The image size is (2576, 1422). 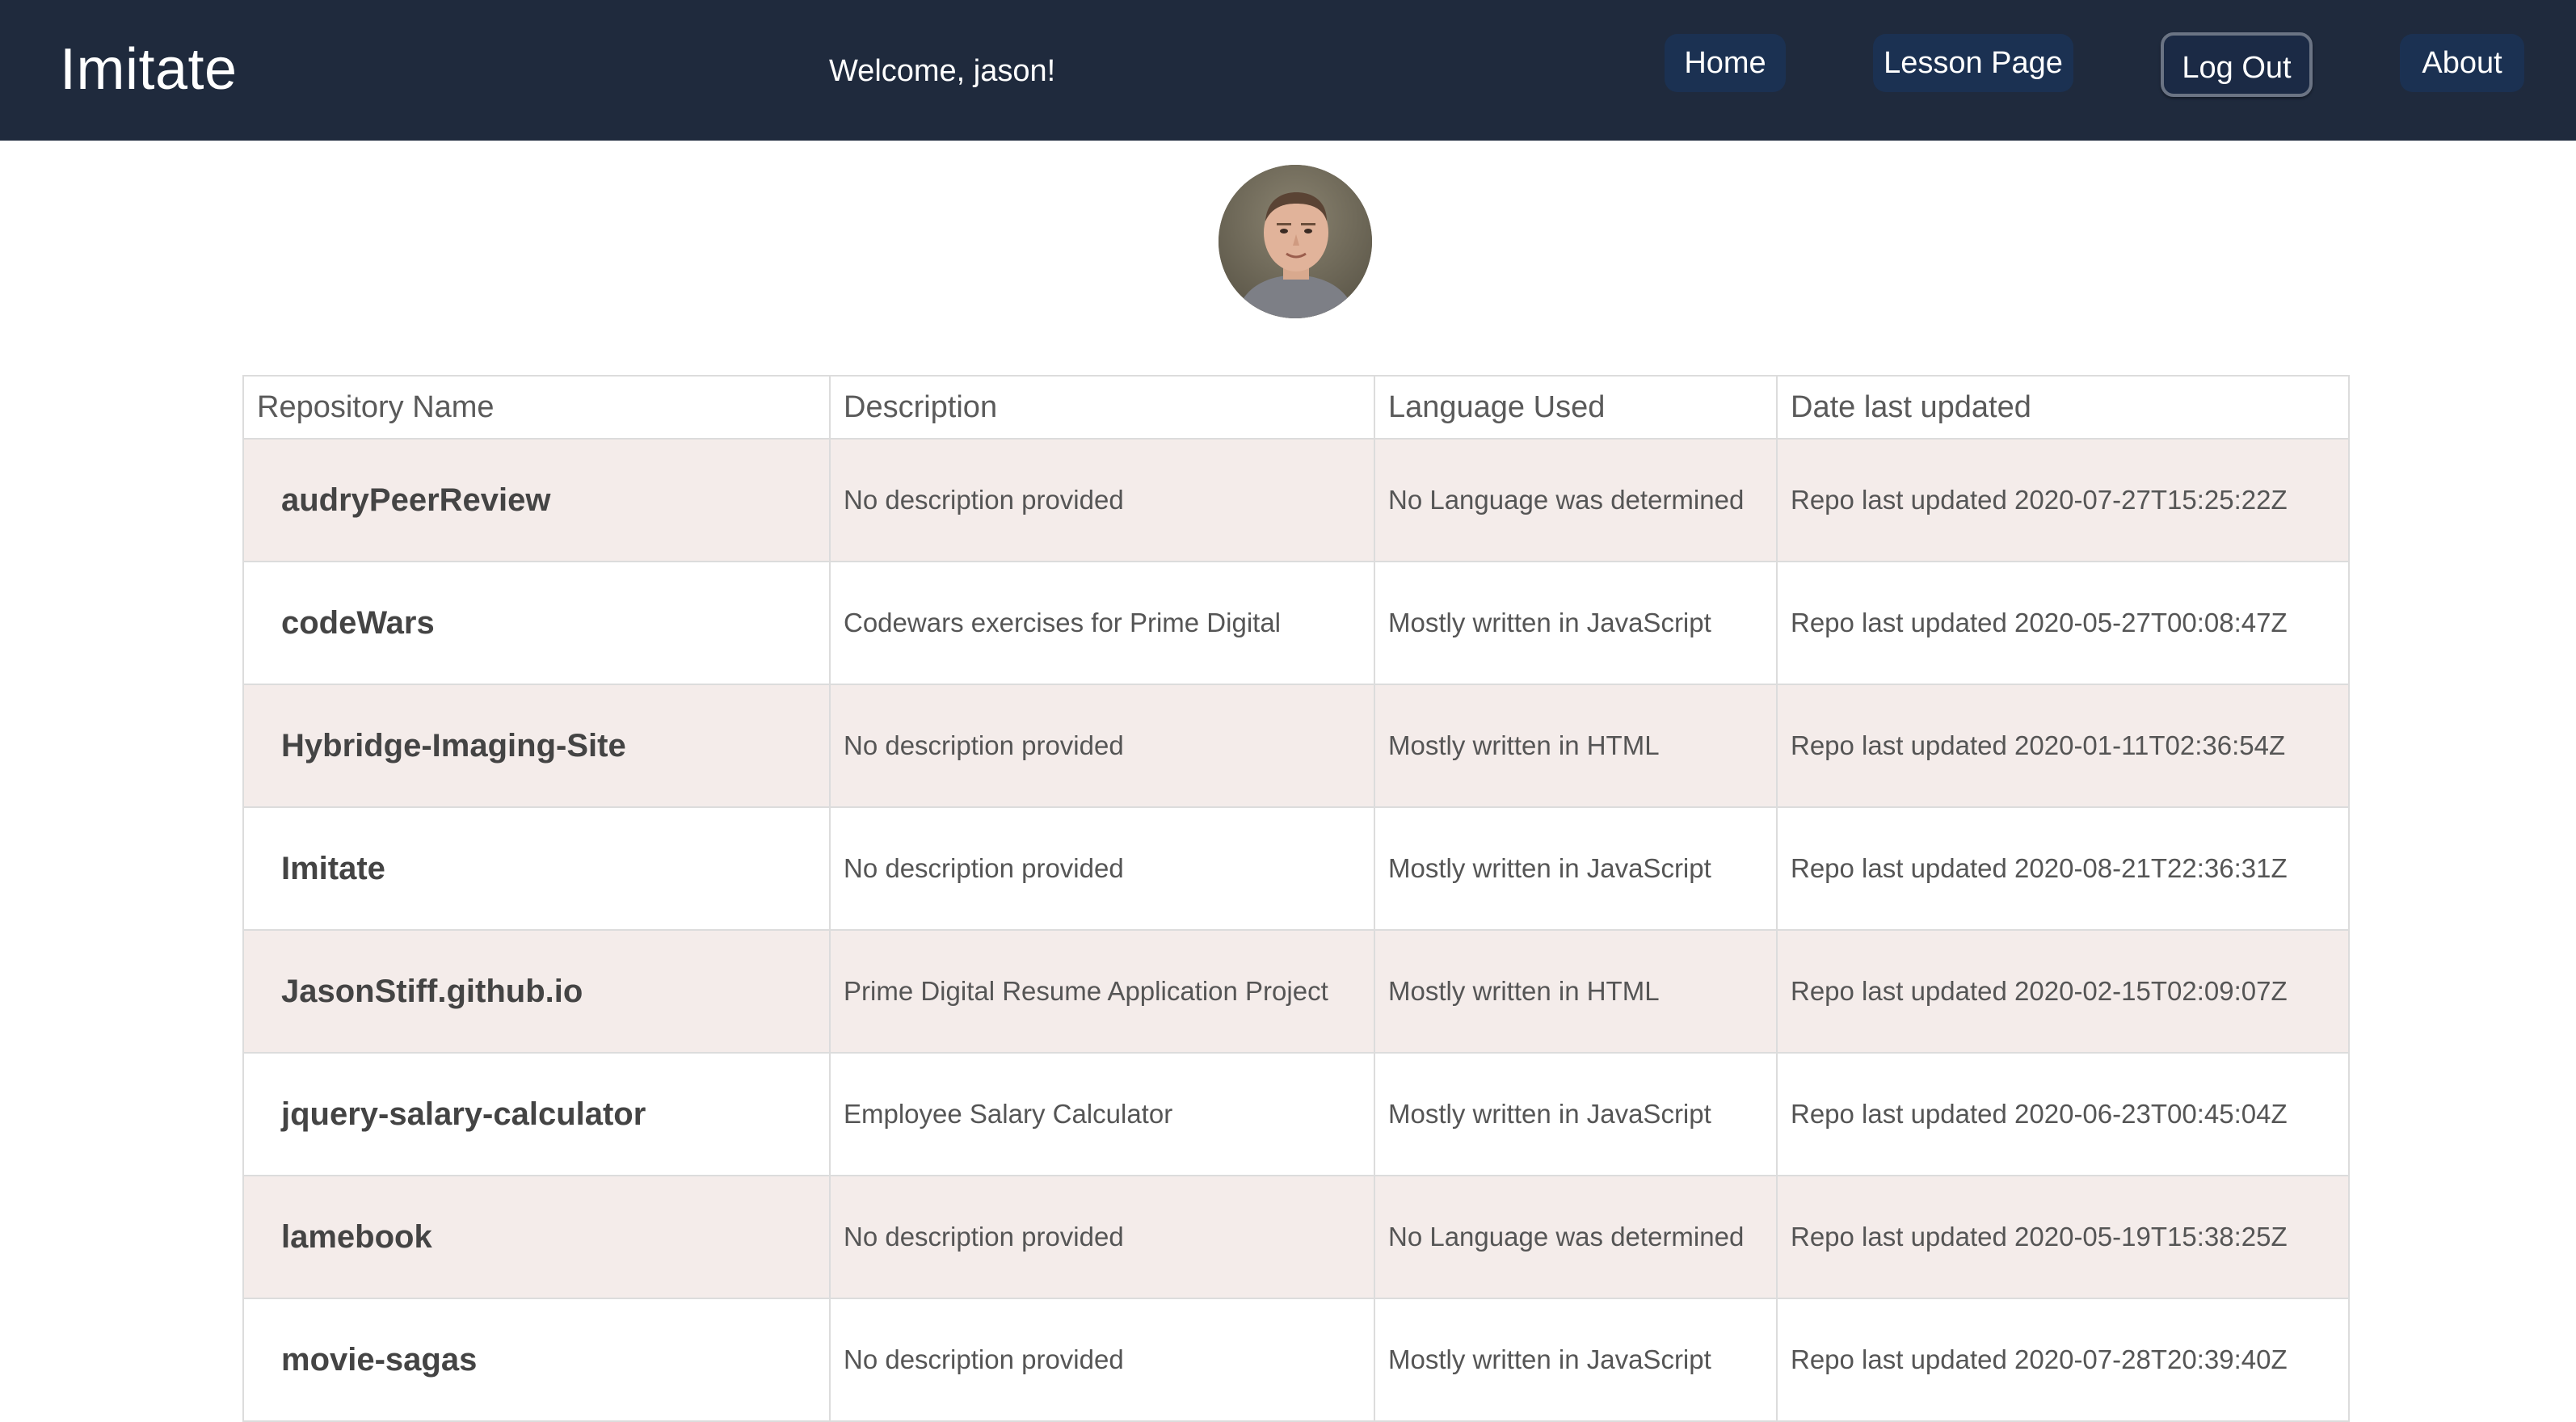 What do you see at coordinates (1102, 623) in the screenshot?
I see `repo-description: Codewars exercises for Prime Digital` at bounding box center [1102, 623].